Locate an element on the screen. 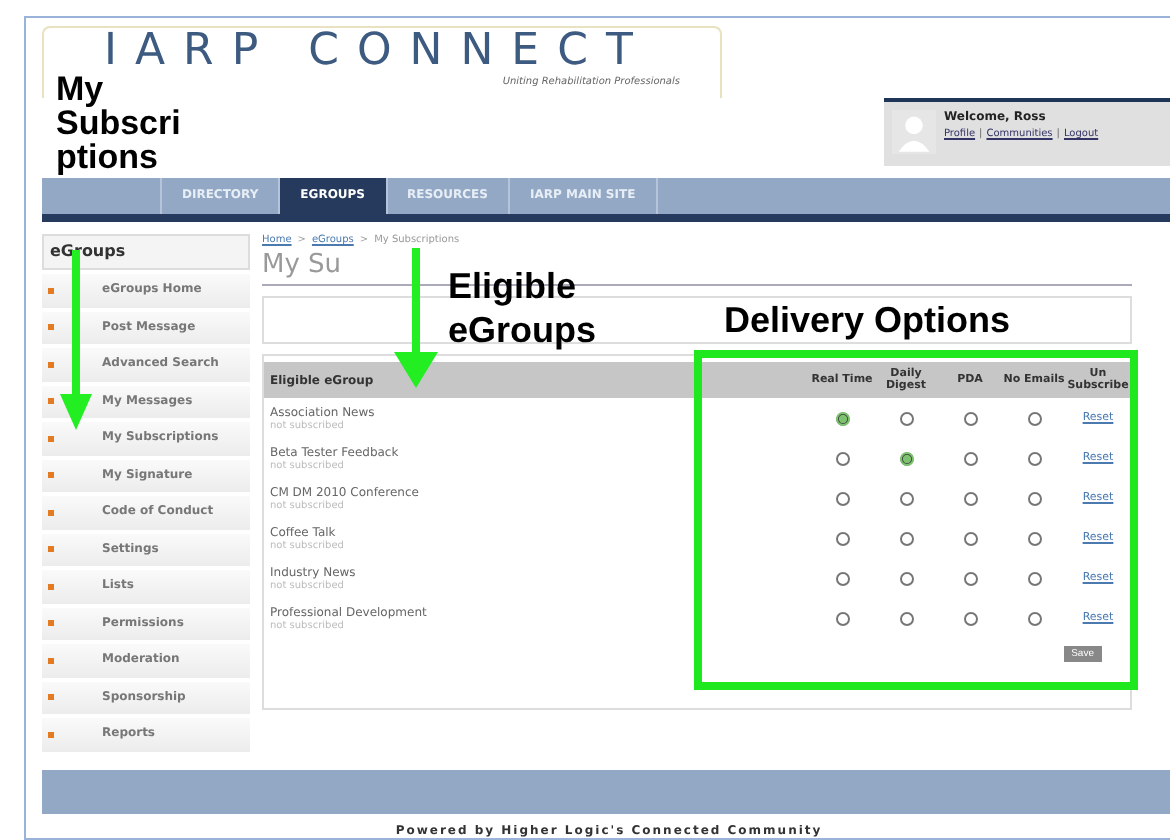  site-logo: IARP CONNECT is located at coordinates (378, 52).